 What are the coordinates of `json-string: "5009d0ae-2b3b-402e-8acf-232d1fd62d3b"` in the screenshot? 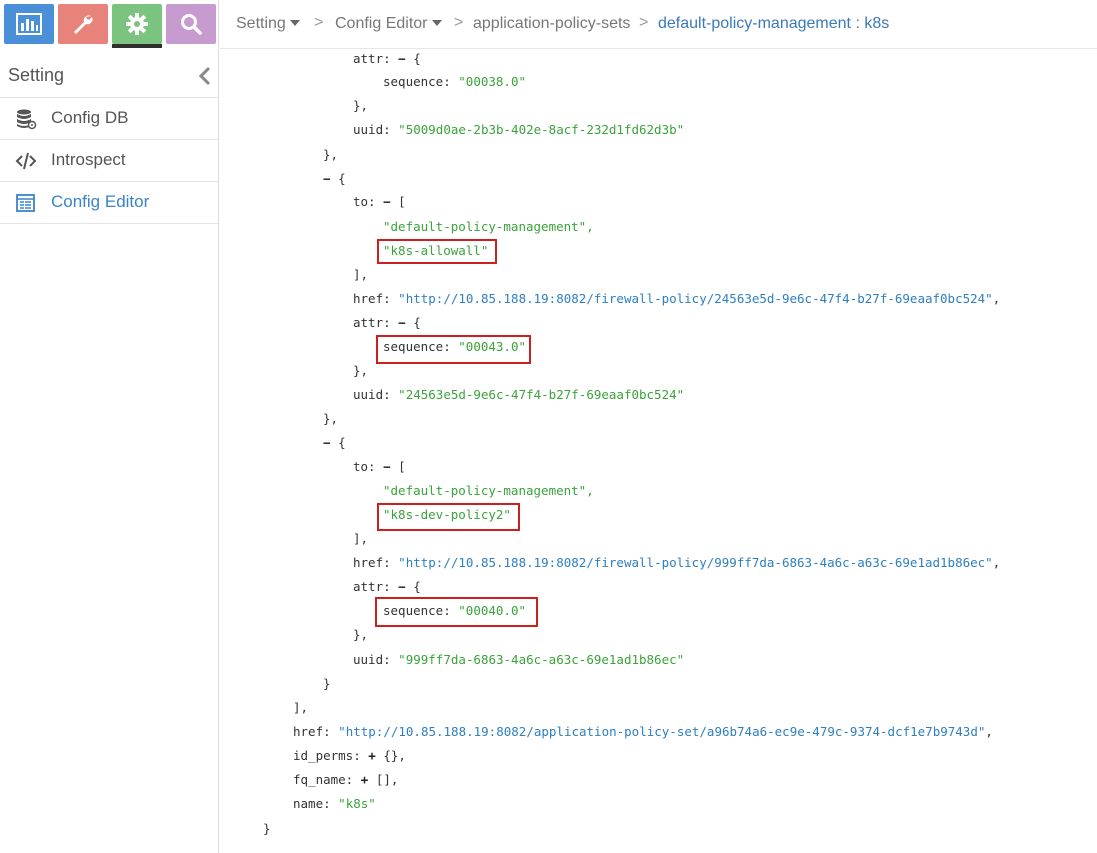 It's located at (541, 129).